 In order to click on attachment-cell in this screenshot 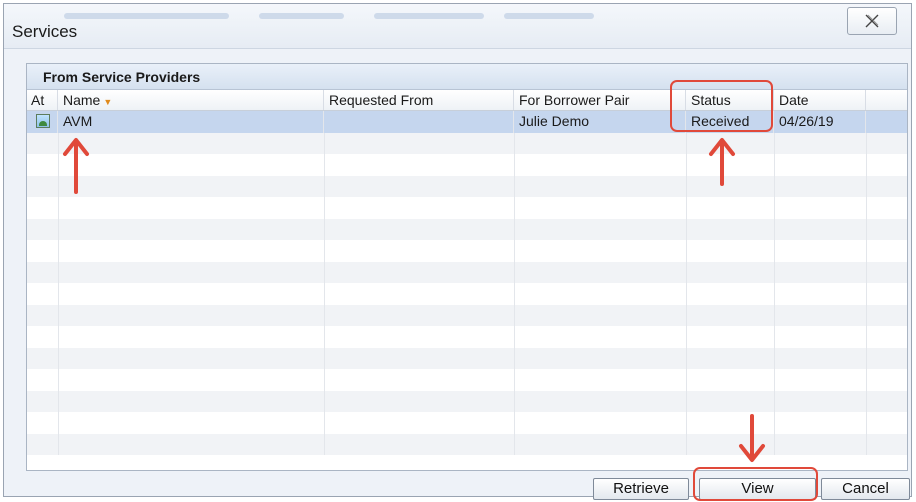, I will do `click(42, 122)`.